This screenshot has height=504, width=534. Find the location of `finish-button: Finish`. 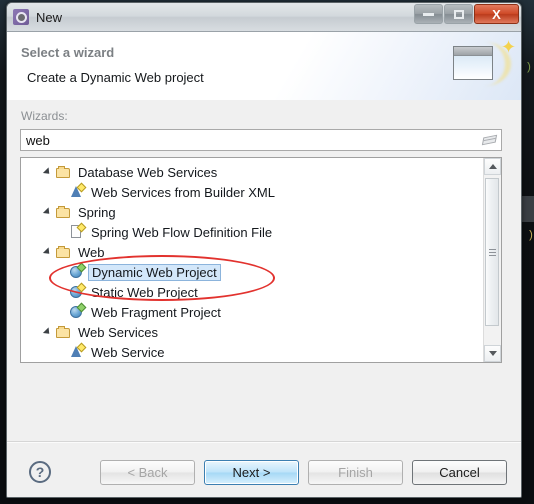

finish-button: Finish is located at coordinates (355, 472).